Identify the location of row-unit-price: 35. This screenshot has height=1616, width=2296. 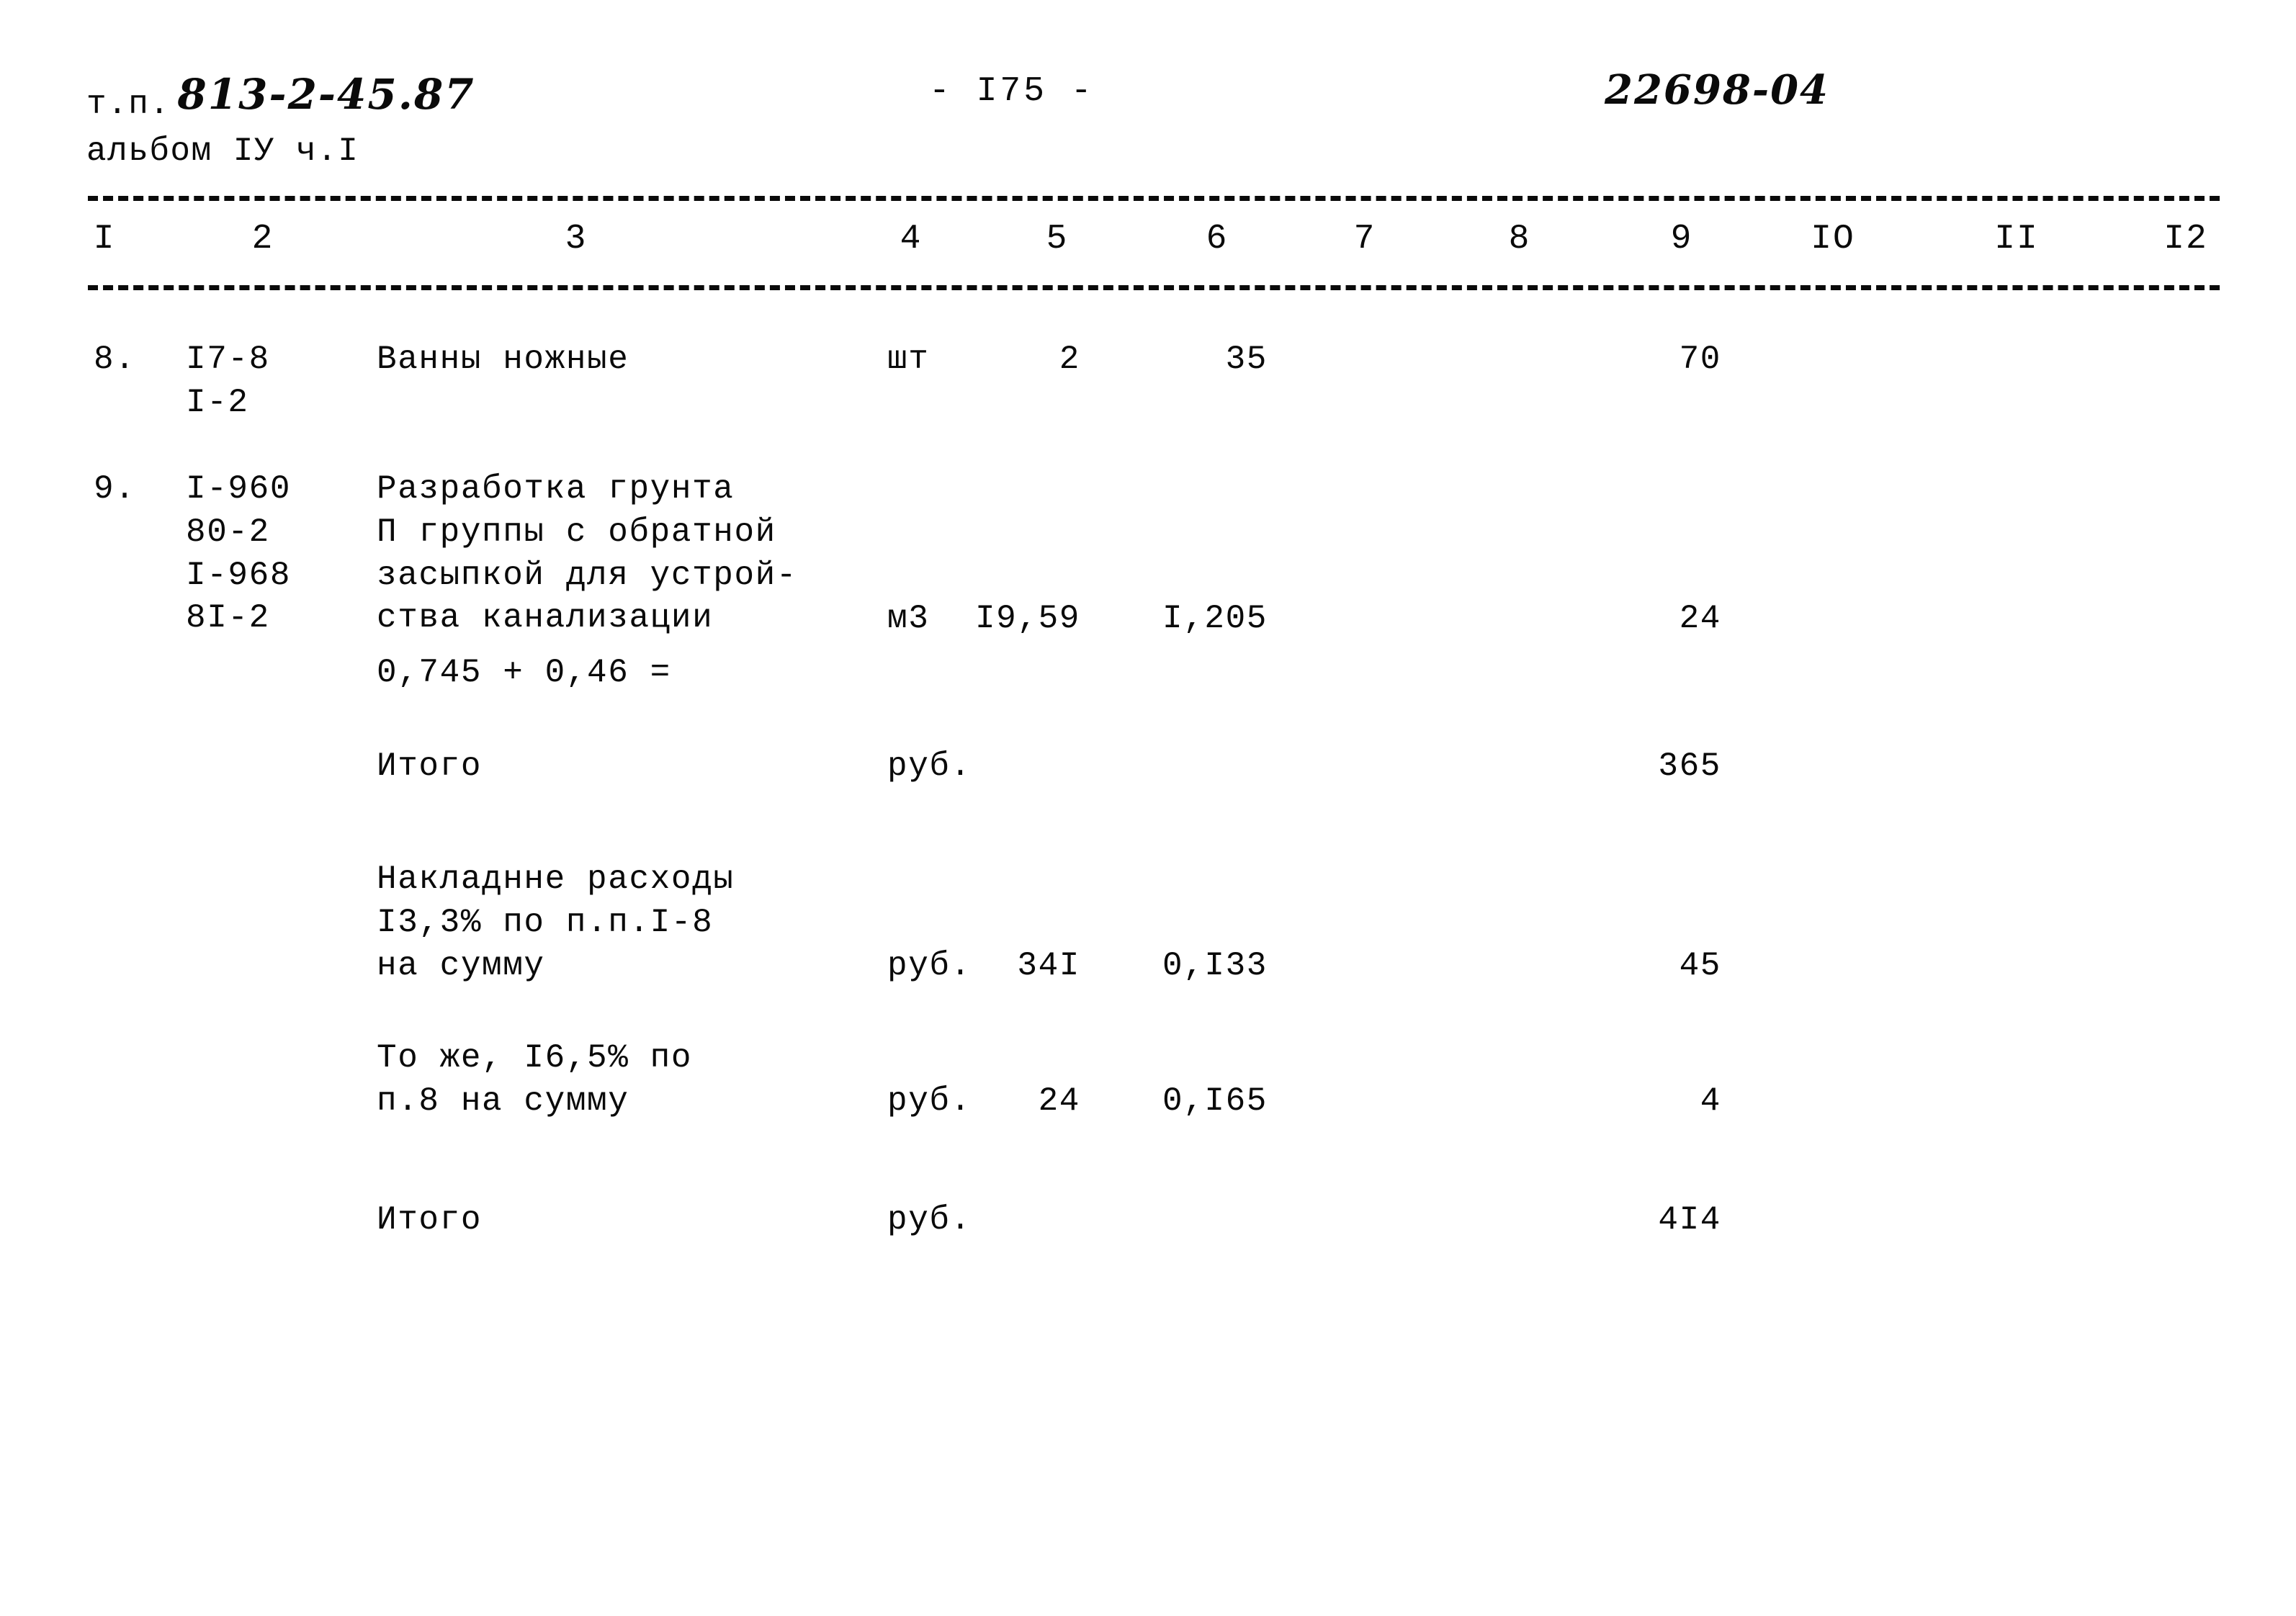
(1246, 359).